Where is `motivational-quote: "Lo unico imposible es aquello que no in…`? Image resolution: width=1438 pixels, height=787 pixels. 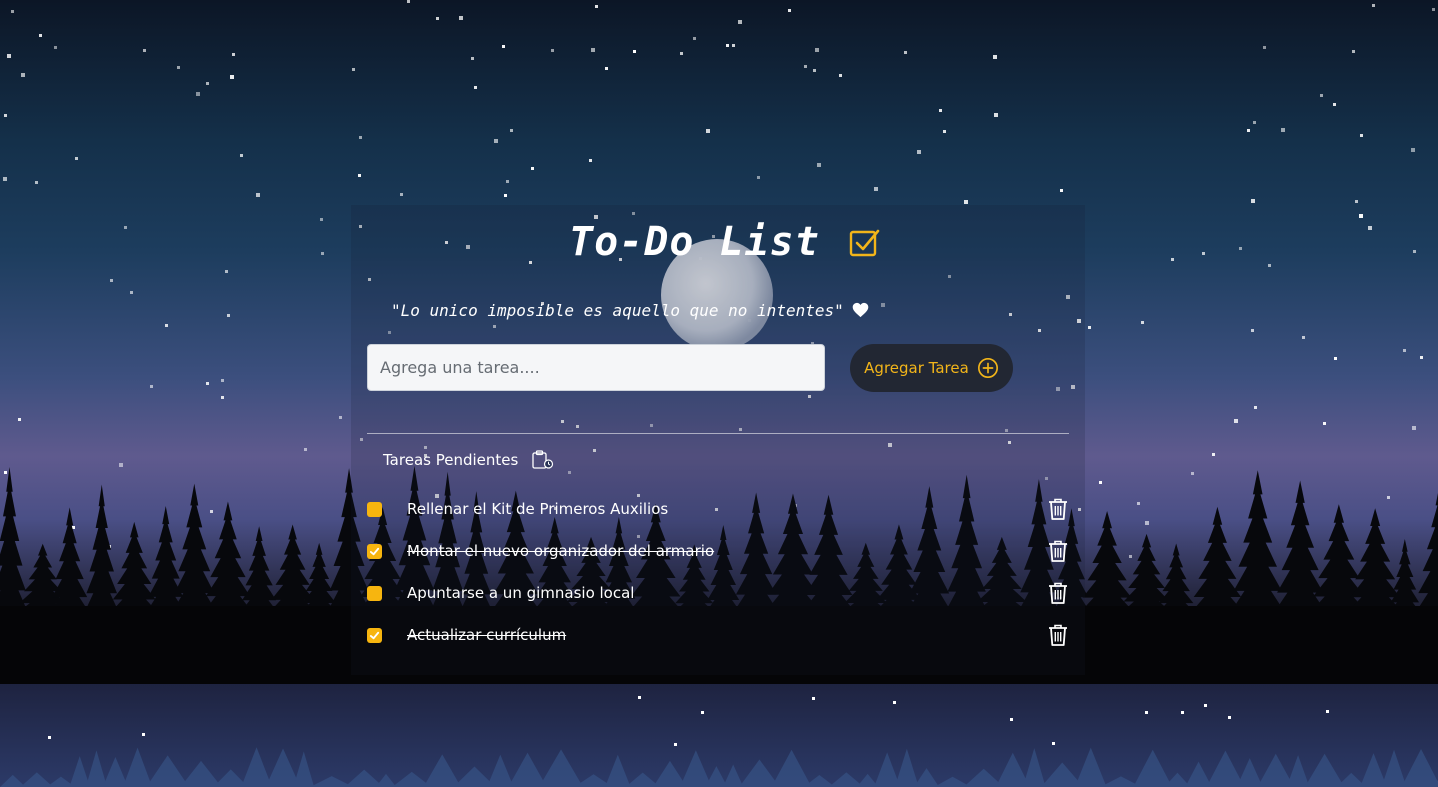 motivational-quote: "Lo unico imposible es aquello que no in… is located at coordinates (630, 310).